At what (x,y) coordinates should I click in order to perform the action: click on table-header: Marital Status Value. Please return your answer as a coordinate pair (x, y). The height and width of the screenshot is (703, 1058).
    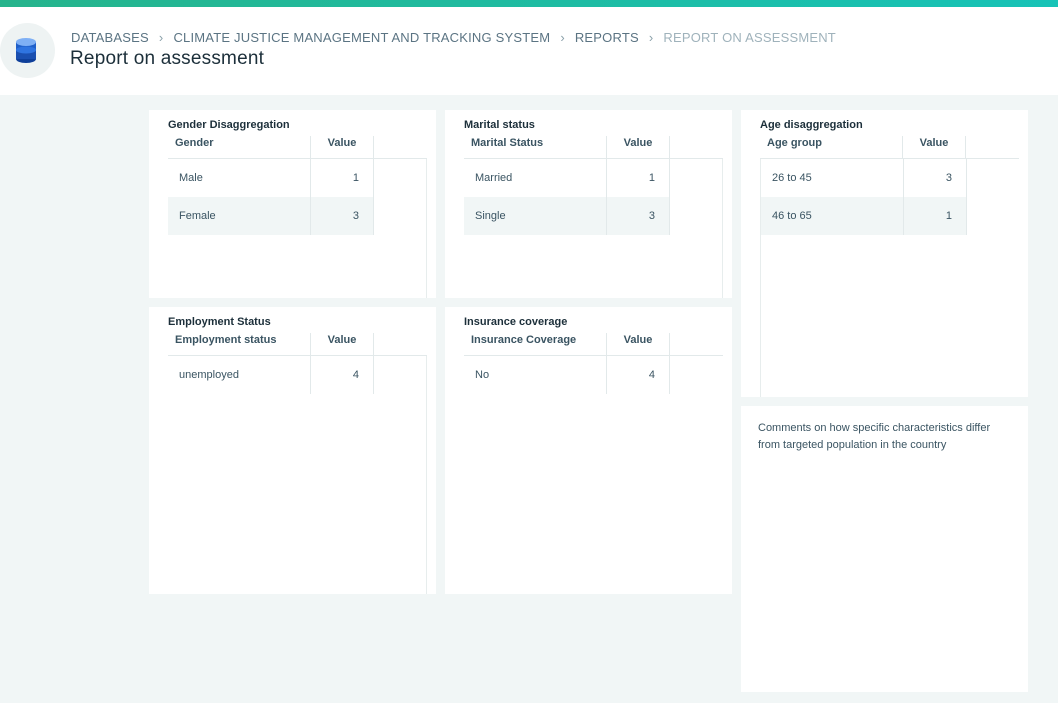
    Looking at the image, I should click on (593, 147).